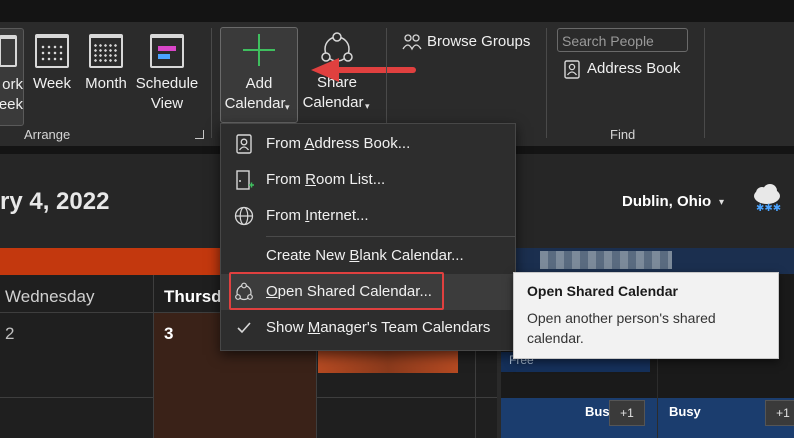 The height and width of the screenshot is (438, 794). What do you see at coordinates (621, 318) in the screenshot?
I see `tooltip-line-1: Open another person's shared` at bounding box center [621, 318].